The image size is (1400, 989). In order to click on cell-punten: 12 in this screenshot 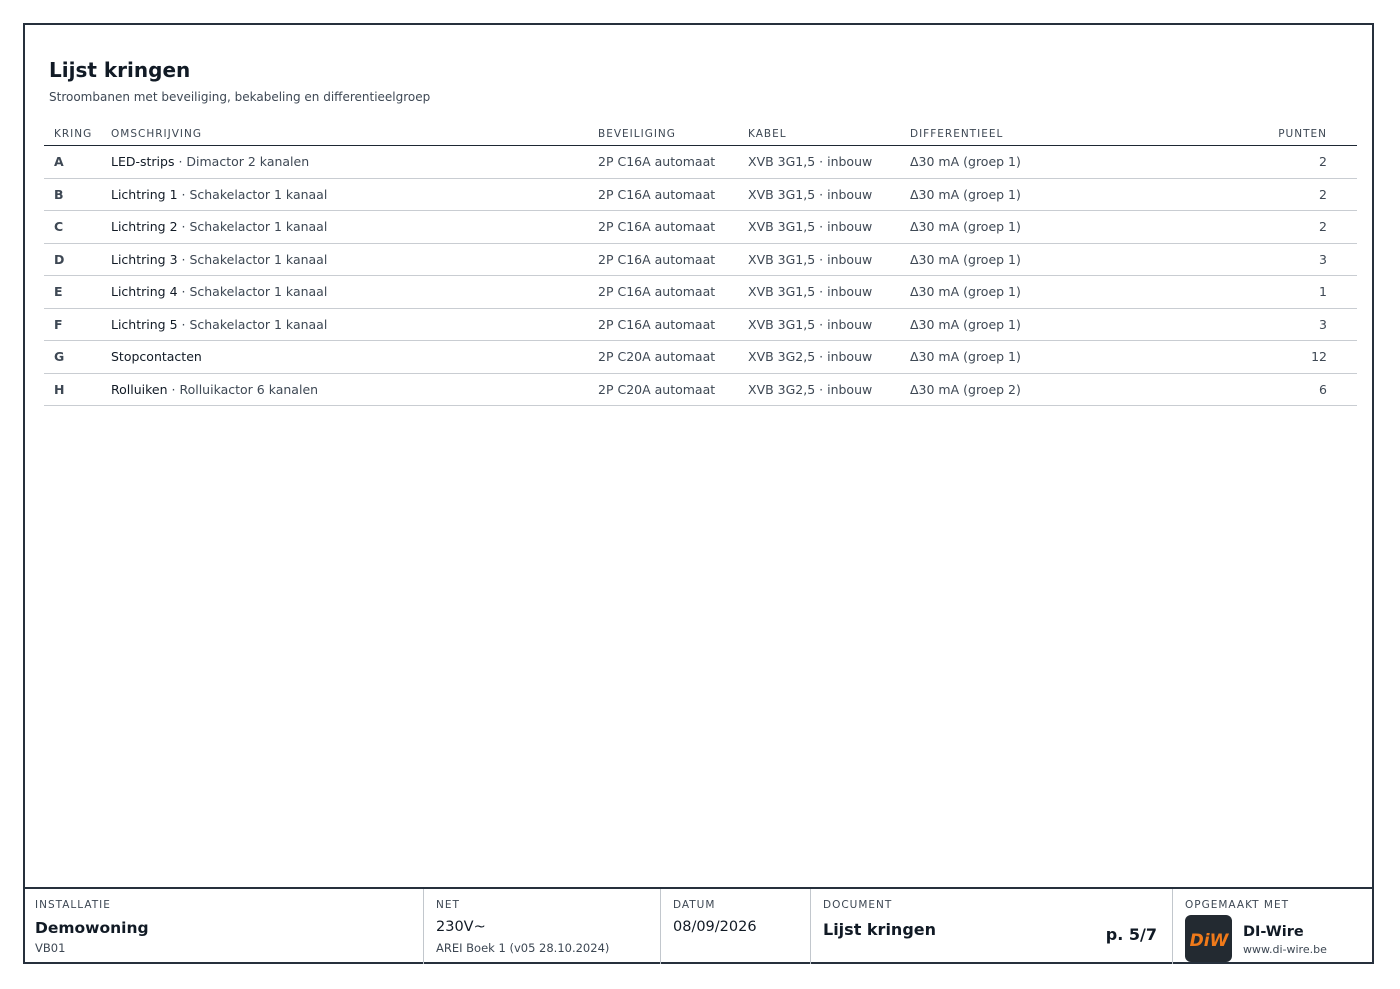, I will do `click(1283, 357)`.